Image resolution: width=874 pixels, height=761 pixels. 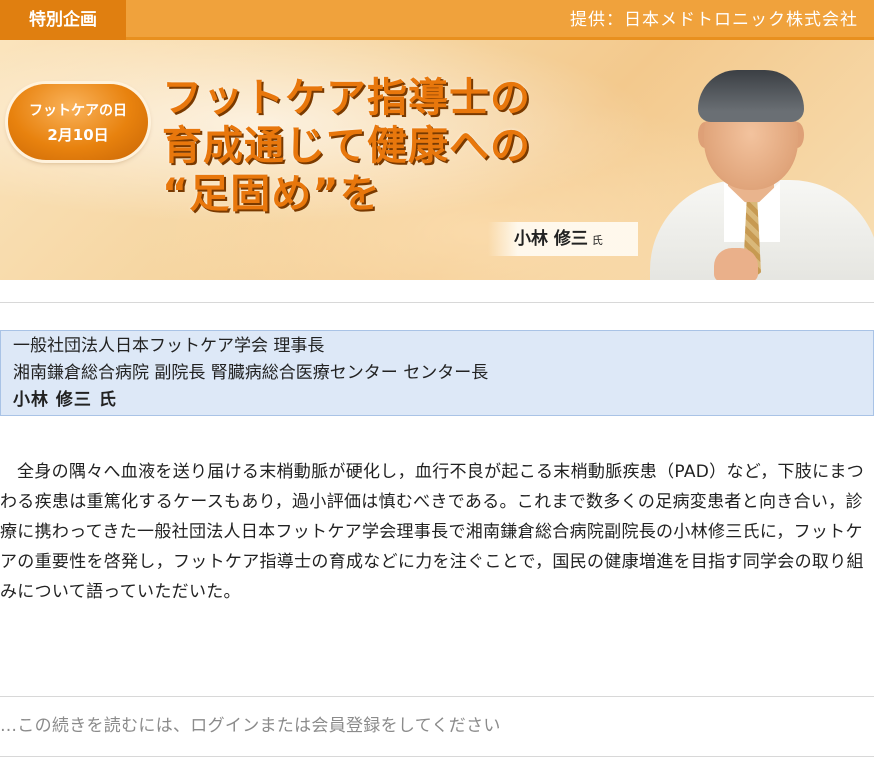 I want to click on doctor-portrait-image, so click(x=757, y=160).